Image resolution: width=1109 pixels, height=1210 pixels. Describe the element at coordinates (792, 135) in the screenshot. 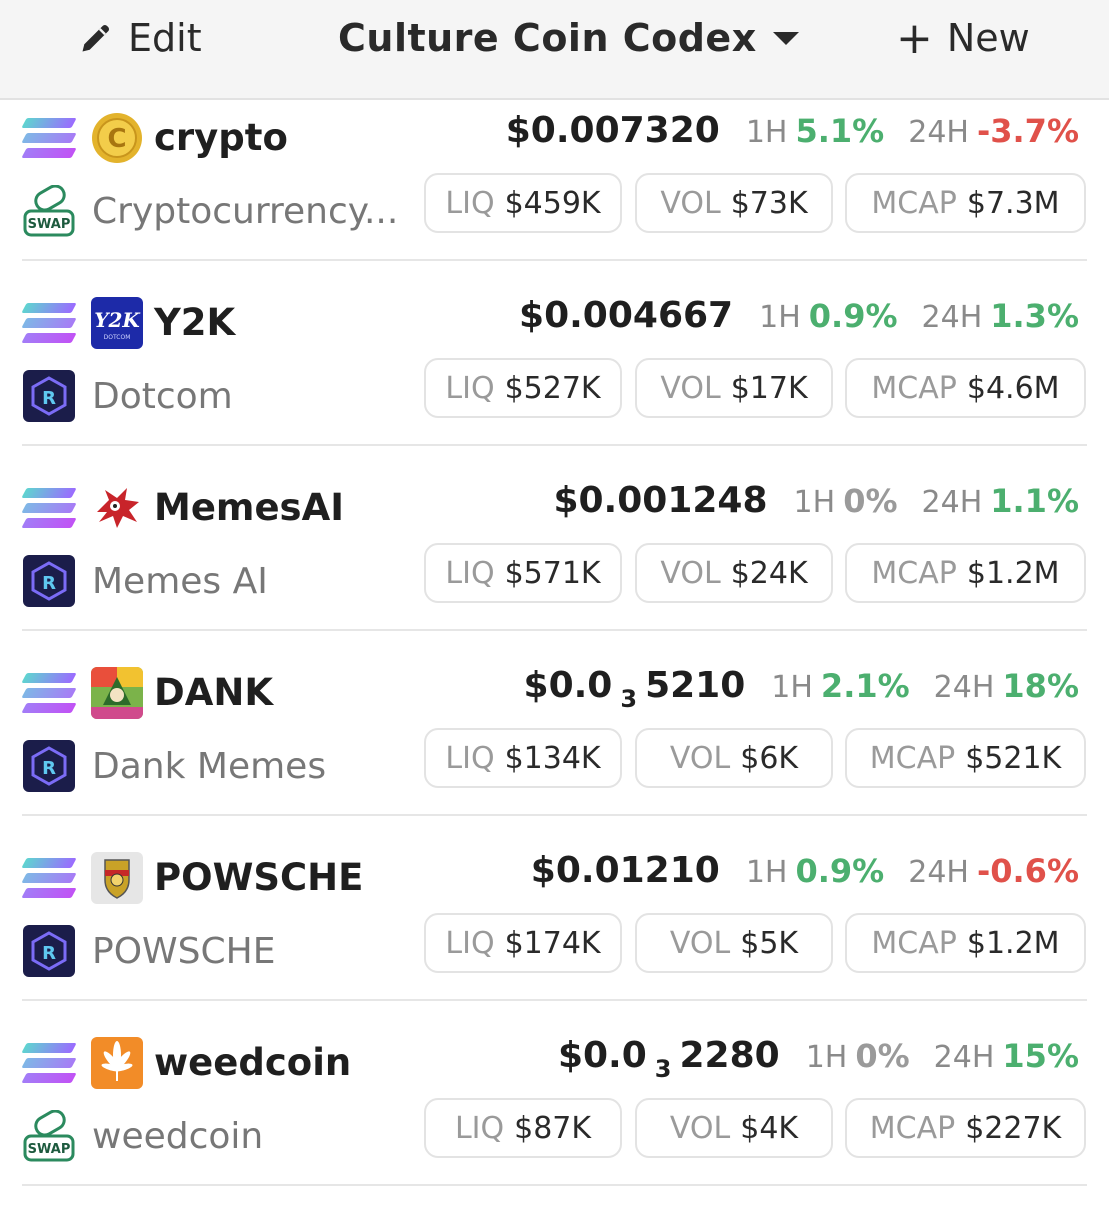

I see `price-group: $0.007320 1H 5.1% 24H -3.7%` at that location.